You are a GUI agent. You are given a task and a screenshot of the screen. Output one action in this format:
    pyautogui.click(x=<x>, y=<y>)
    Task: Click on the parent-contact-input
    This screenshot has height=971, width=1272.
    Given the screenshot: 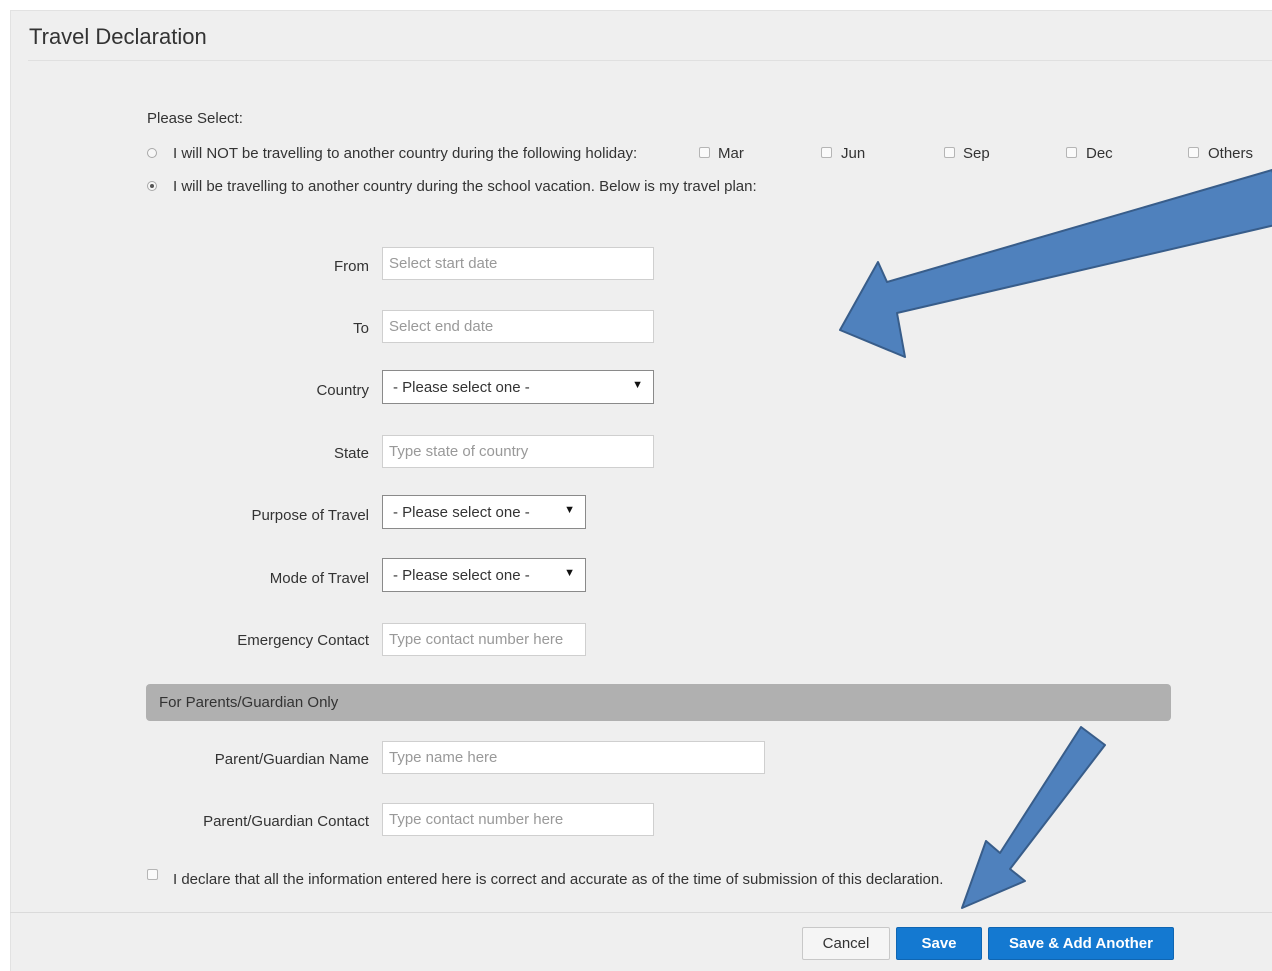 What is the action you would take?
    pyautogui.click(x=518, y=819)
    